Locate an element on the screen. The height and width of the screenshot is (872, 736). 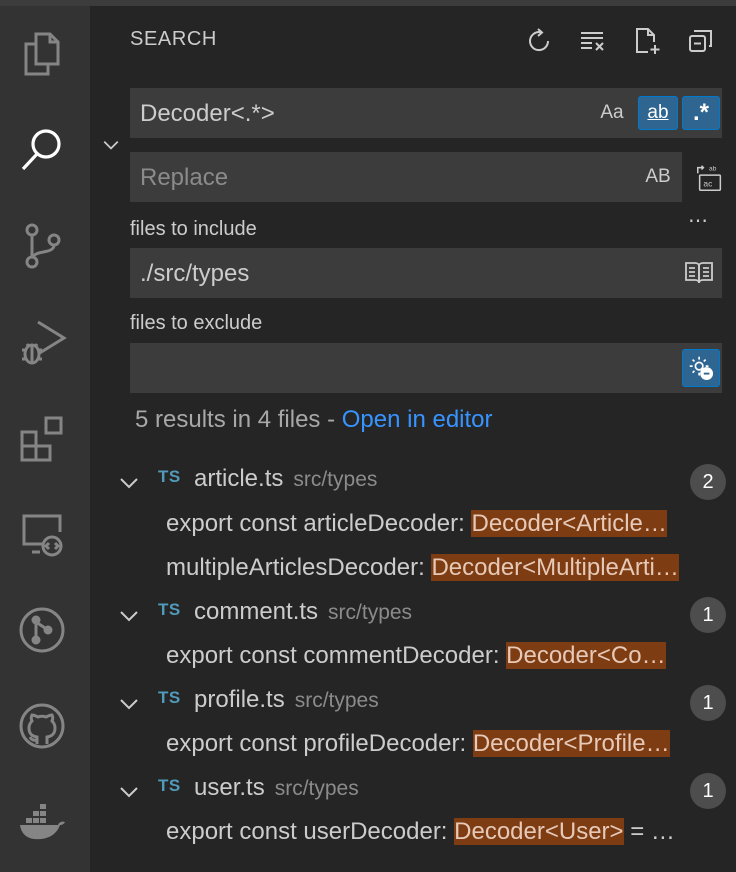
replace-all-icon: ab ac is located at coordinates (711, 179).